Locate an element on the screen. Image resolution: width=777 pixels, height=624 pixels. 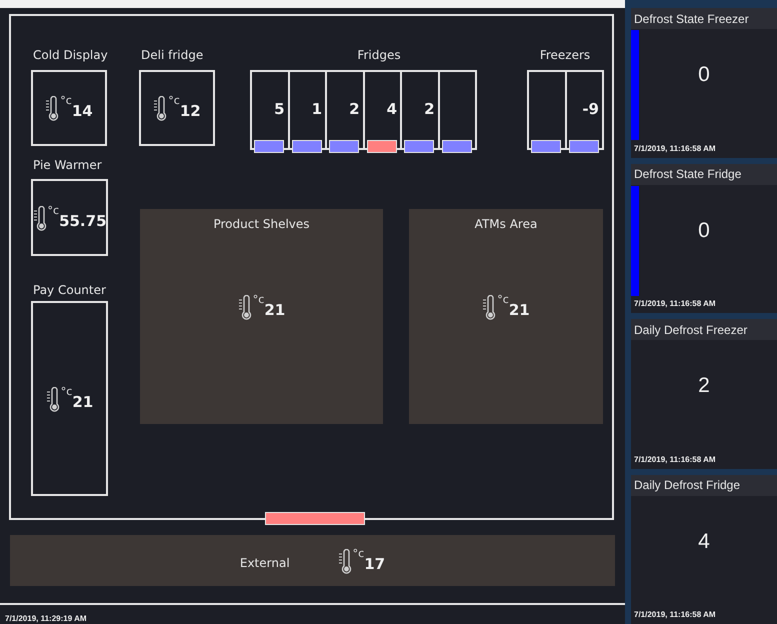
tile-value: 2 is located at coordinates (704, 386).